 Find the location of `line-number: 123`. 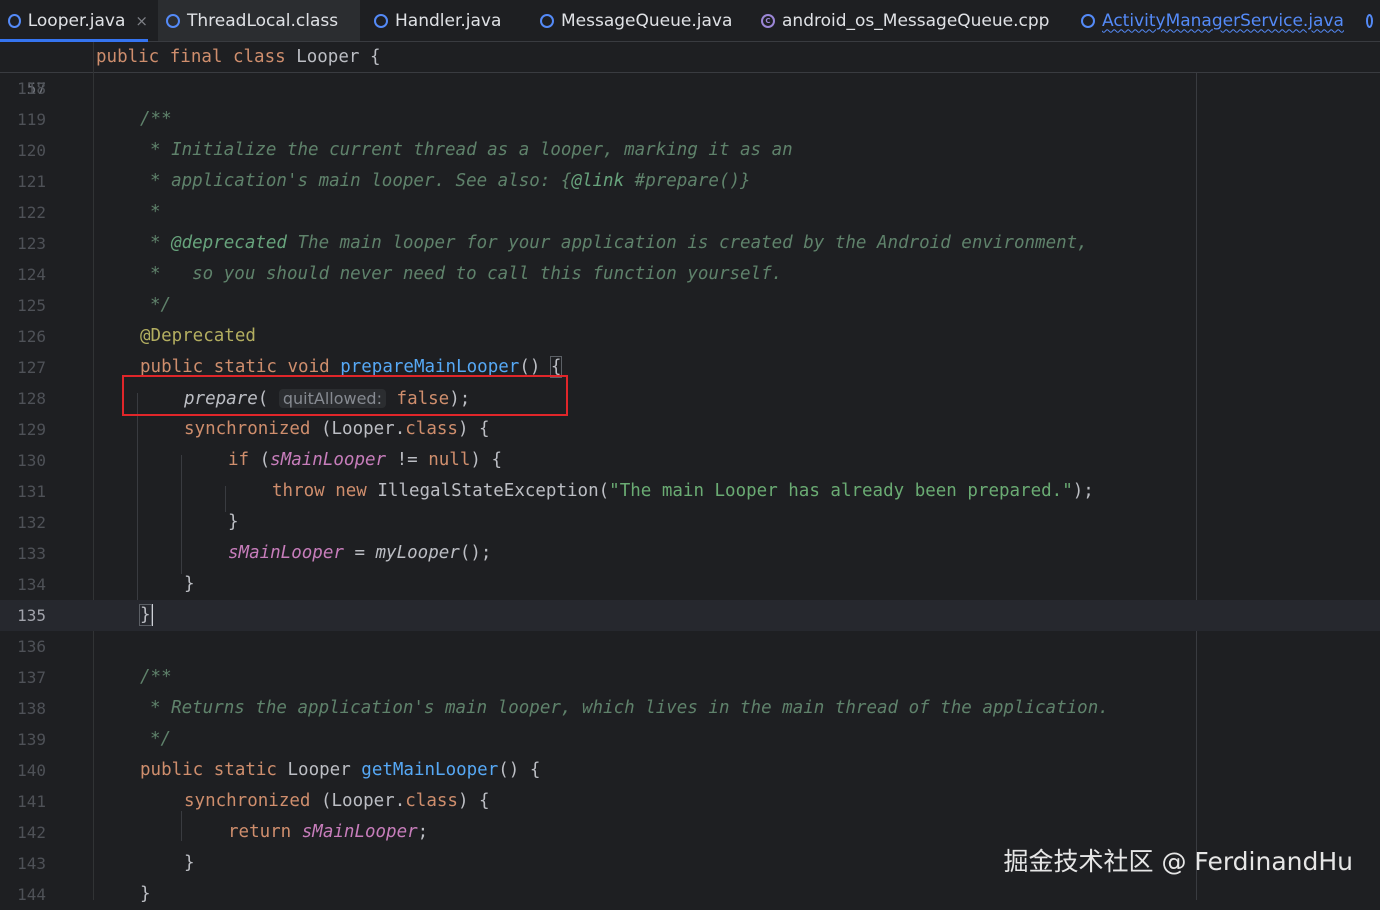

line-number: 123 is located at coordinates (31, 243).